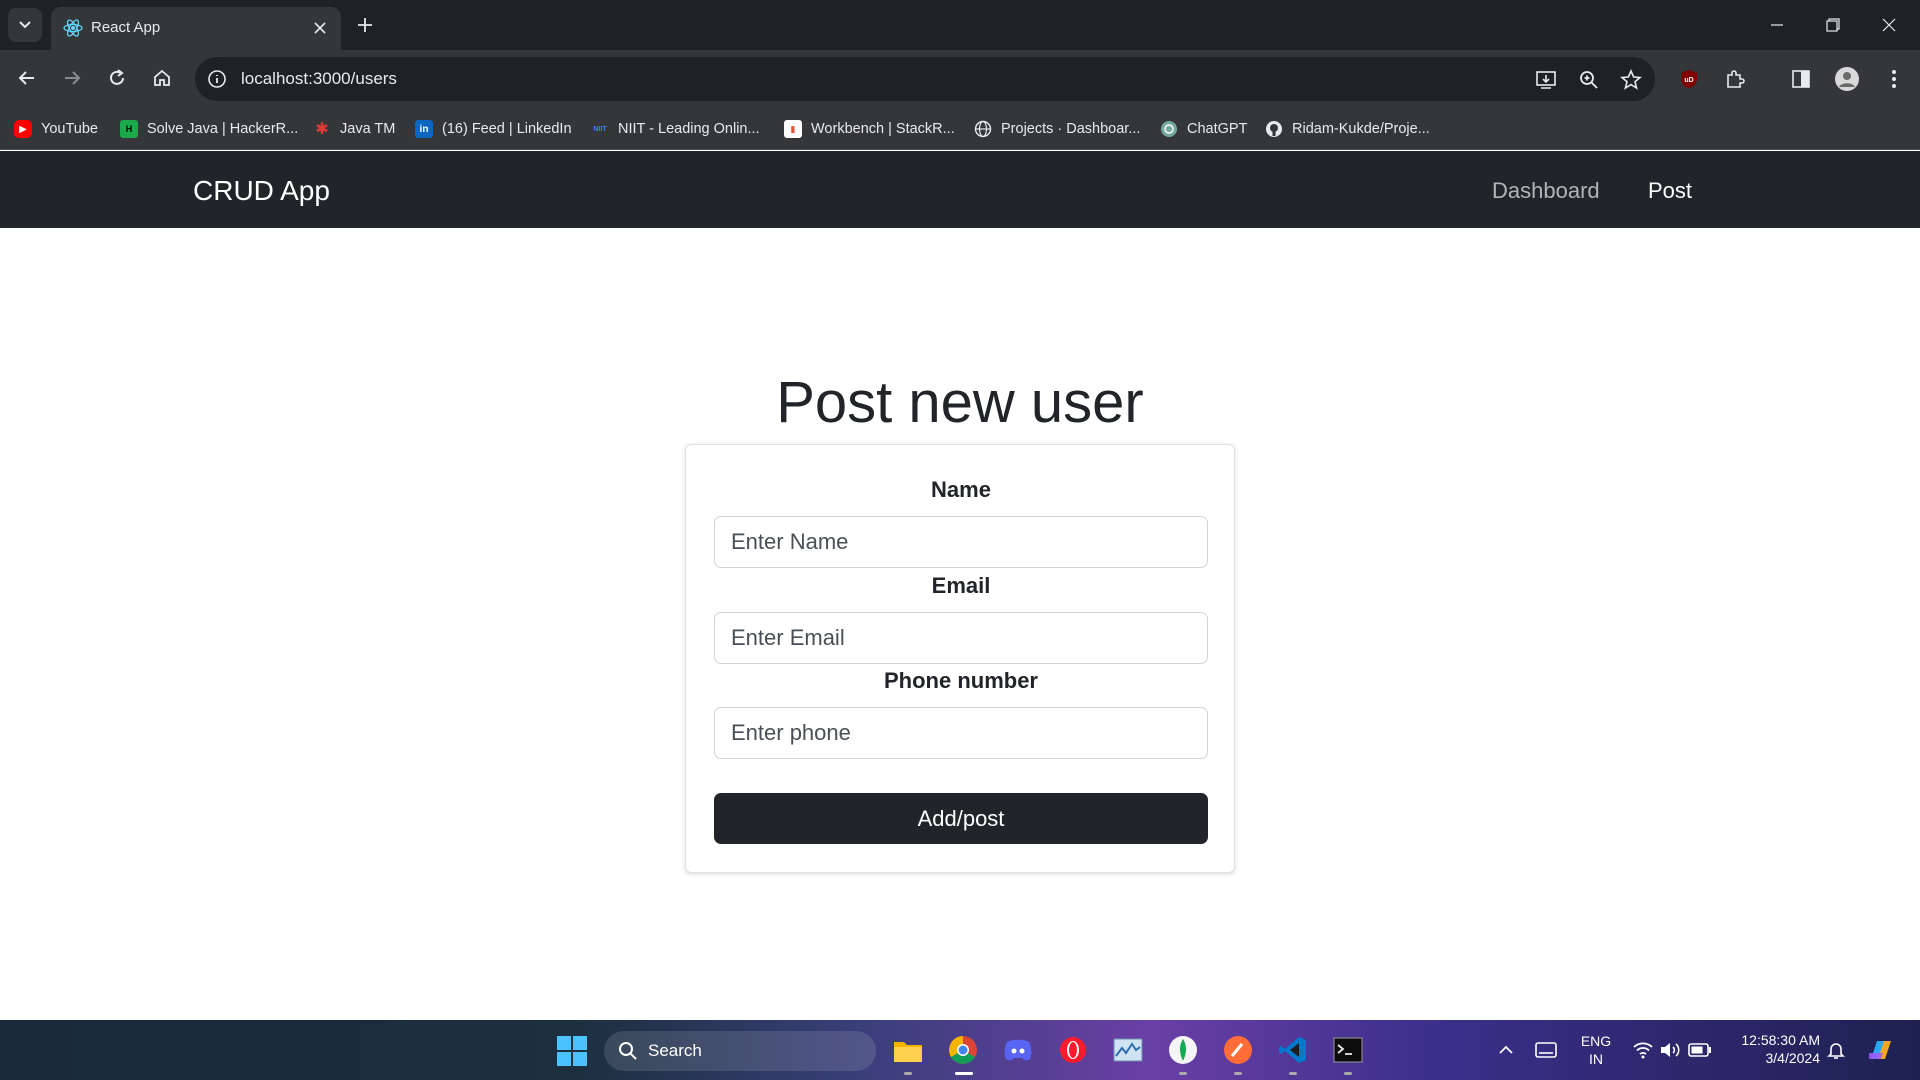 This screenshot has height=1080, width=1920. I want to click on ublock-icon: uD, so click(1689, 79).